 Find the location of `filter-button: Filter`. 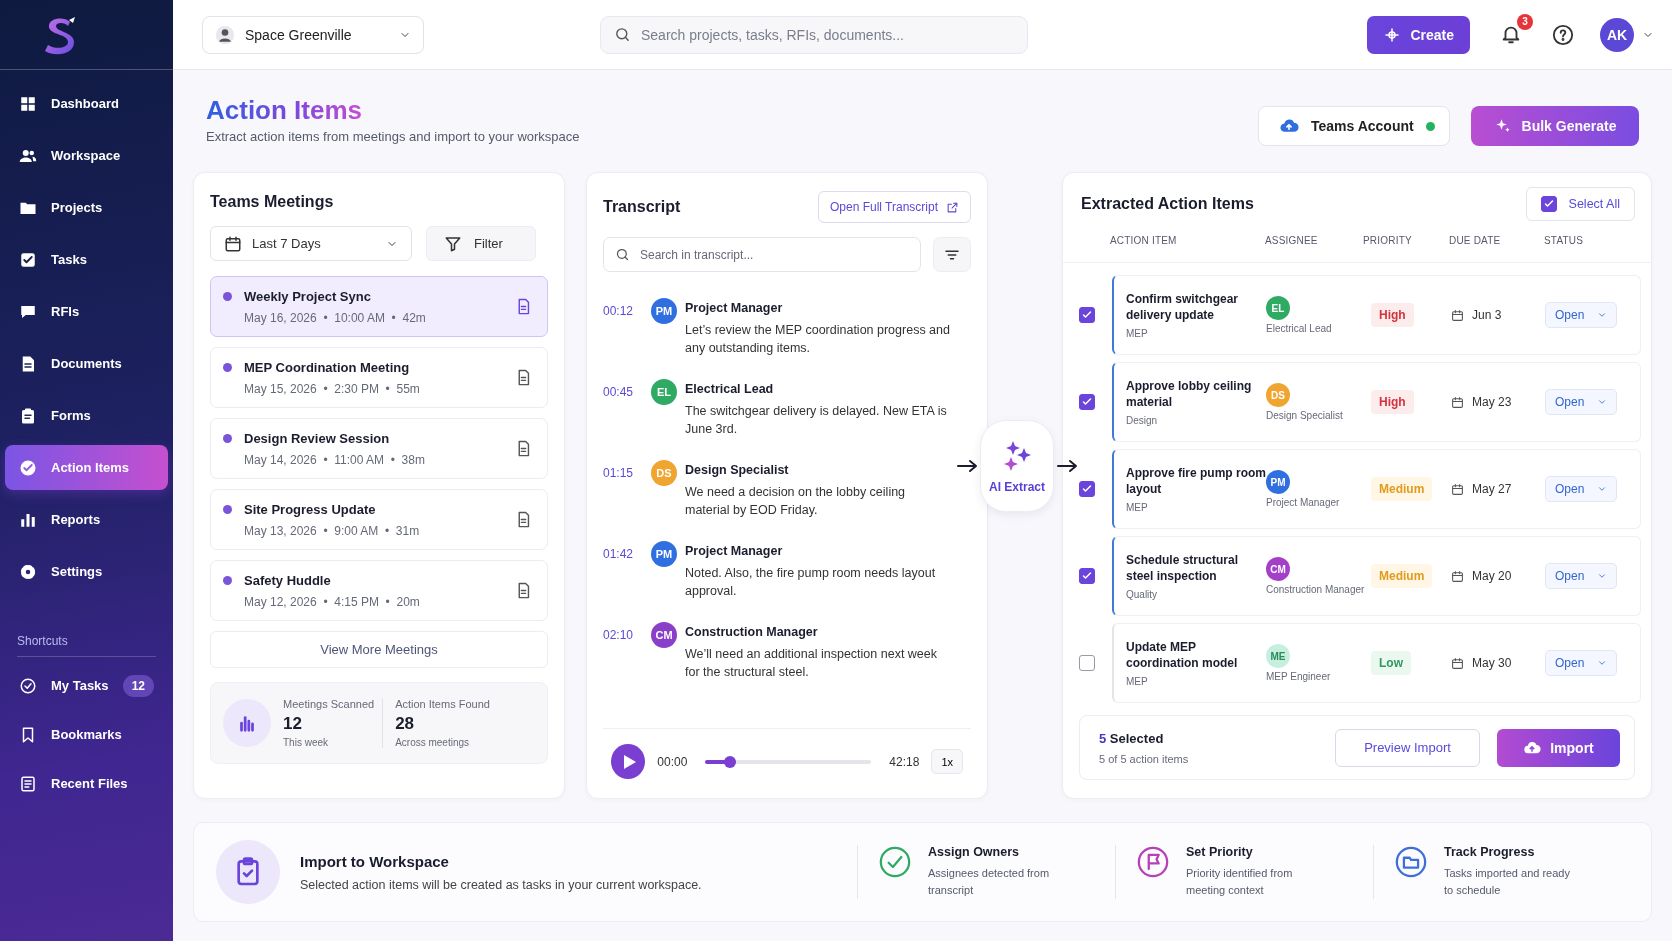

filter-button: Filter is located at coordinates (481, 243).